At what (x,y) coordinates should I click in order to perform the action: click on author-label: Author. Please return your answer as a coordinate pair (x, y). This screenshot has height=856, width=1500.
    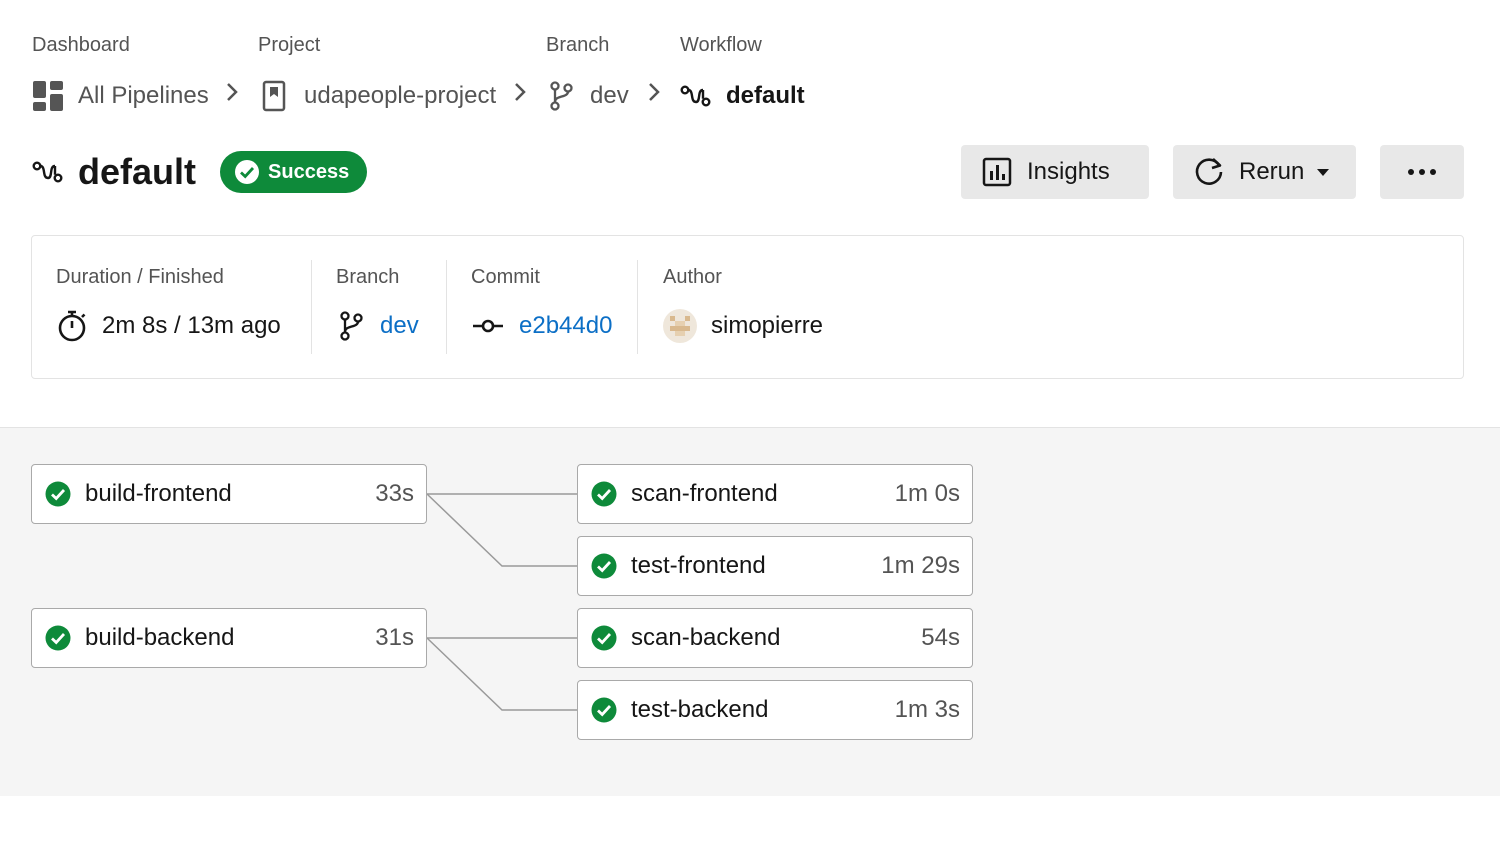
    Looking at the image, I should click on (692, 277).